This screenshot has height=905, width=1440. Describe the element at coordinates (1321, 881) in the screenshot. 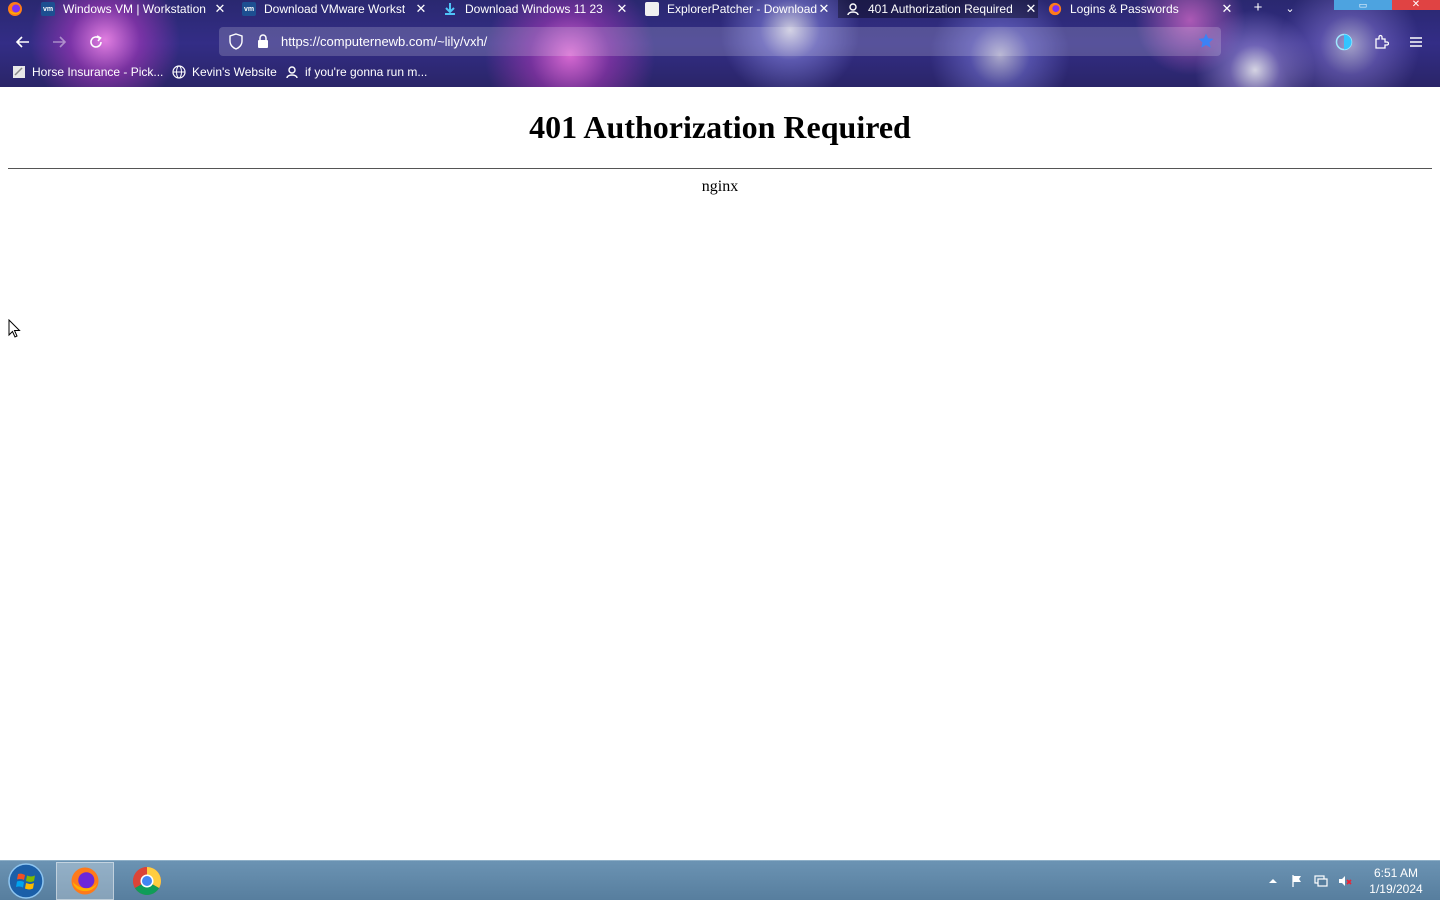

I see `network-icon` at that location.